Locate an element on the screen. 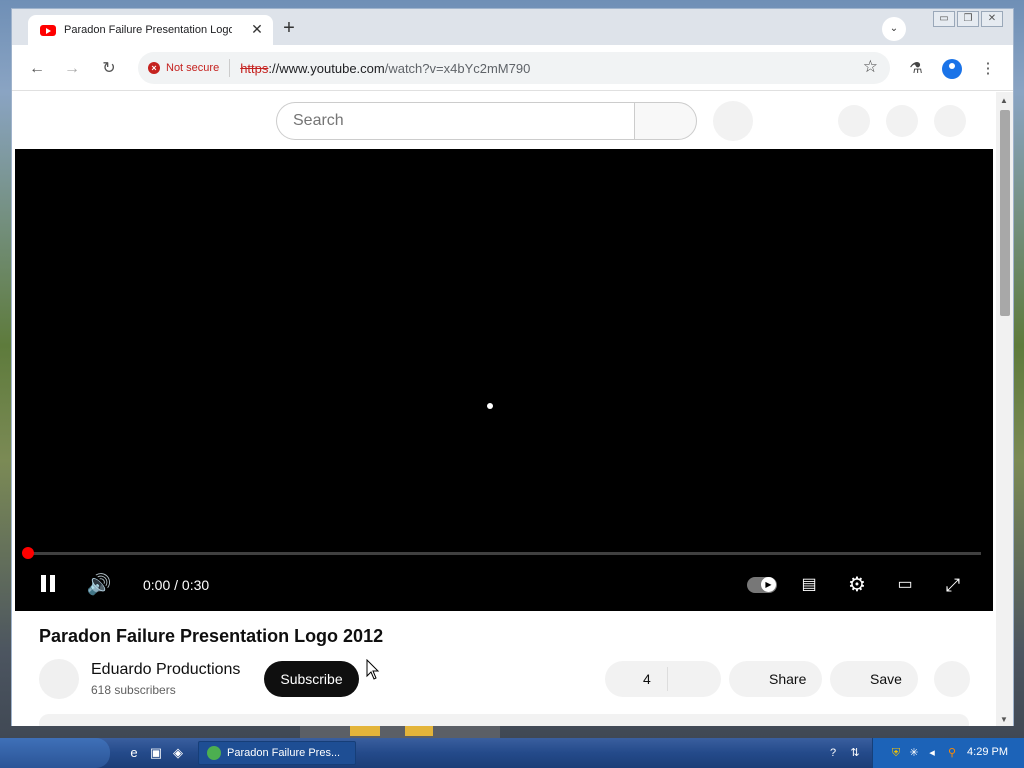 The height and width of the screenshot is (768, 1024). virtualbox-icon: ◈ is located at coordinates (178, 753).